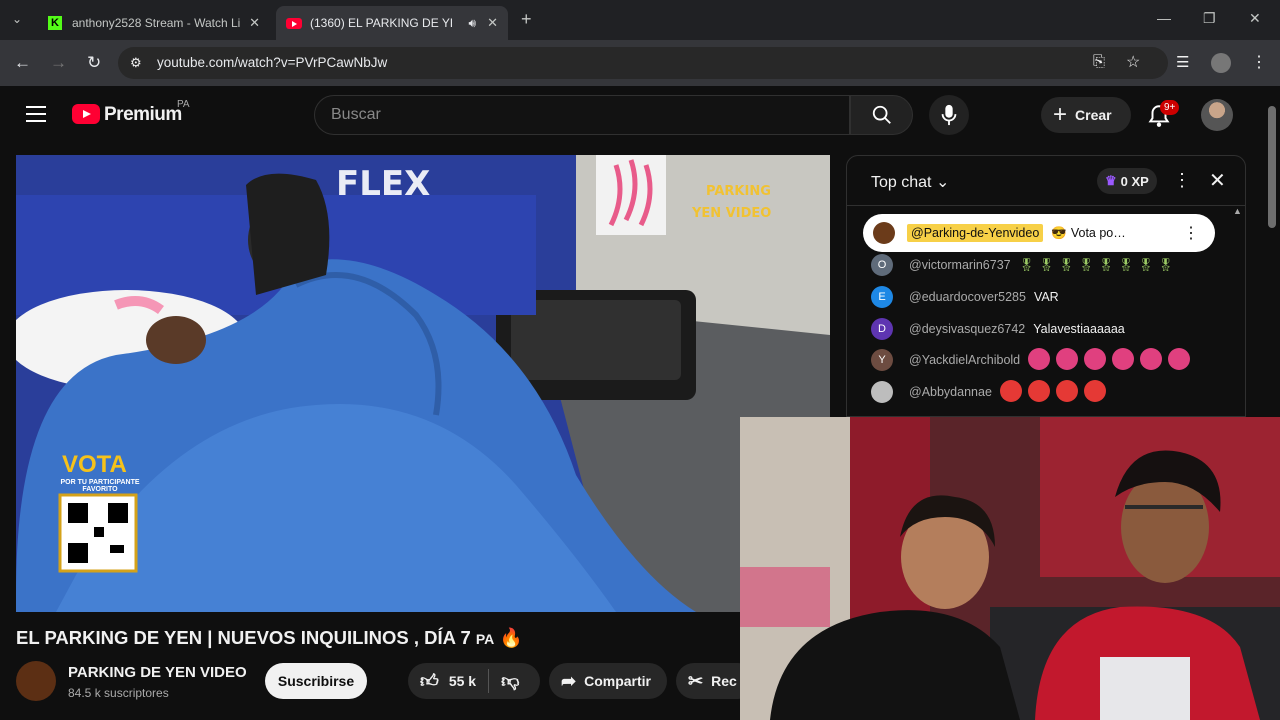  I want to click on hamburger-menu-icon, so click(36, 114).